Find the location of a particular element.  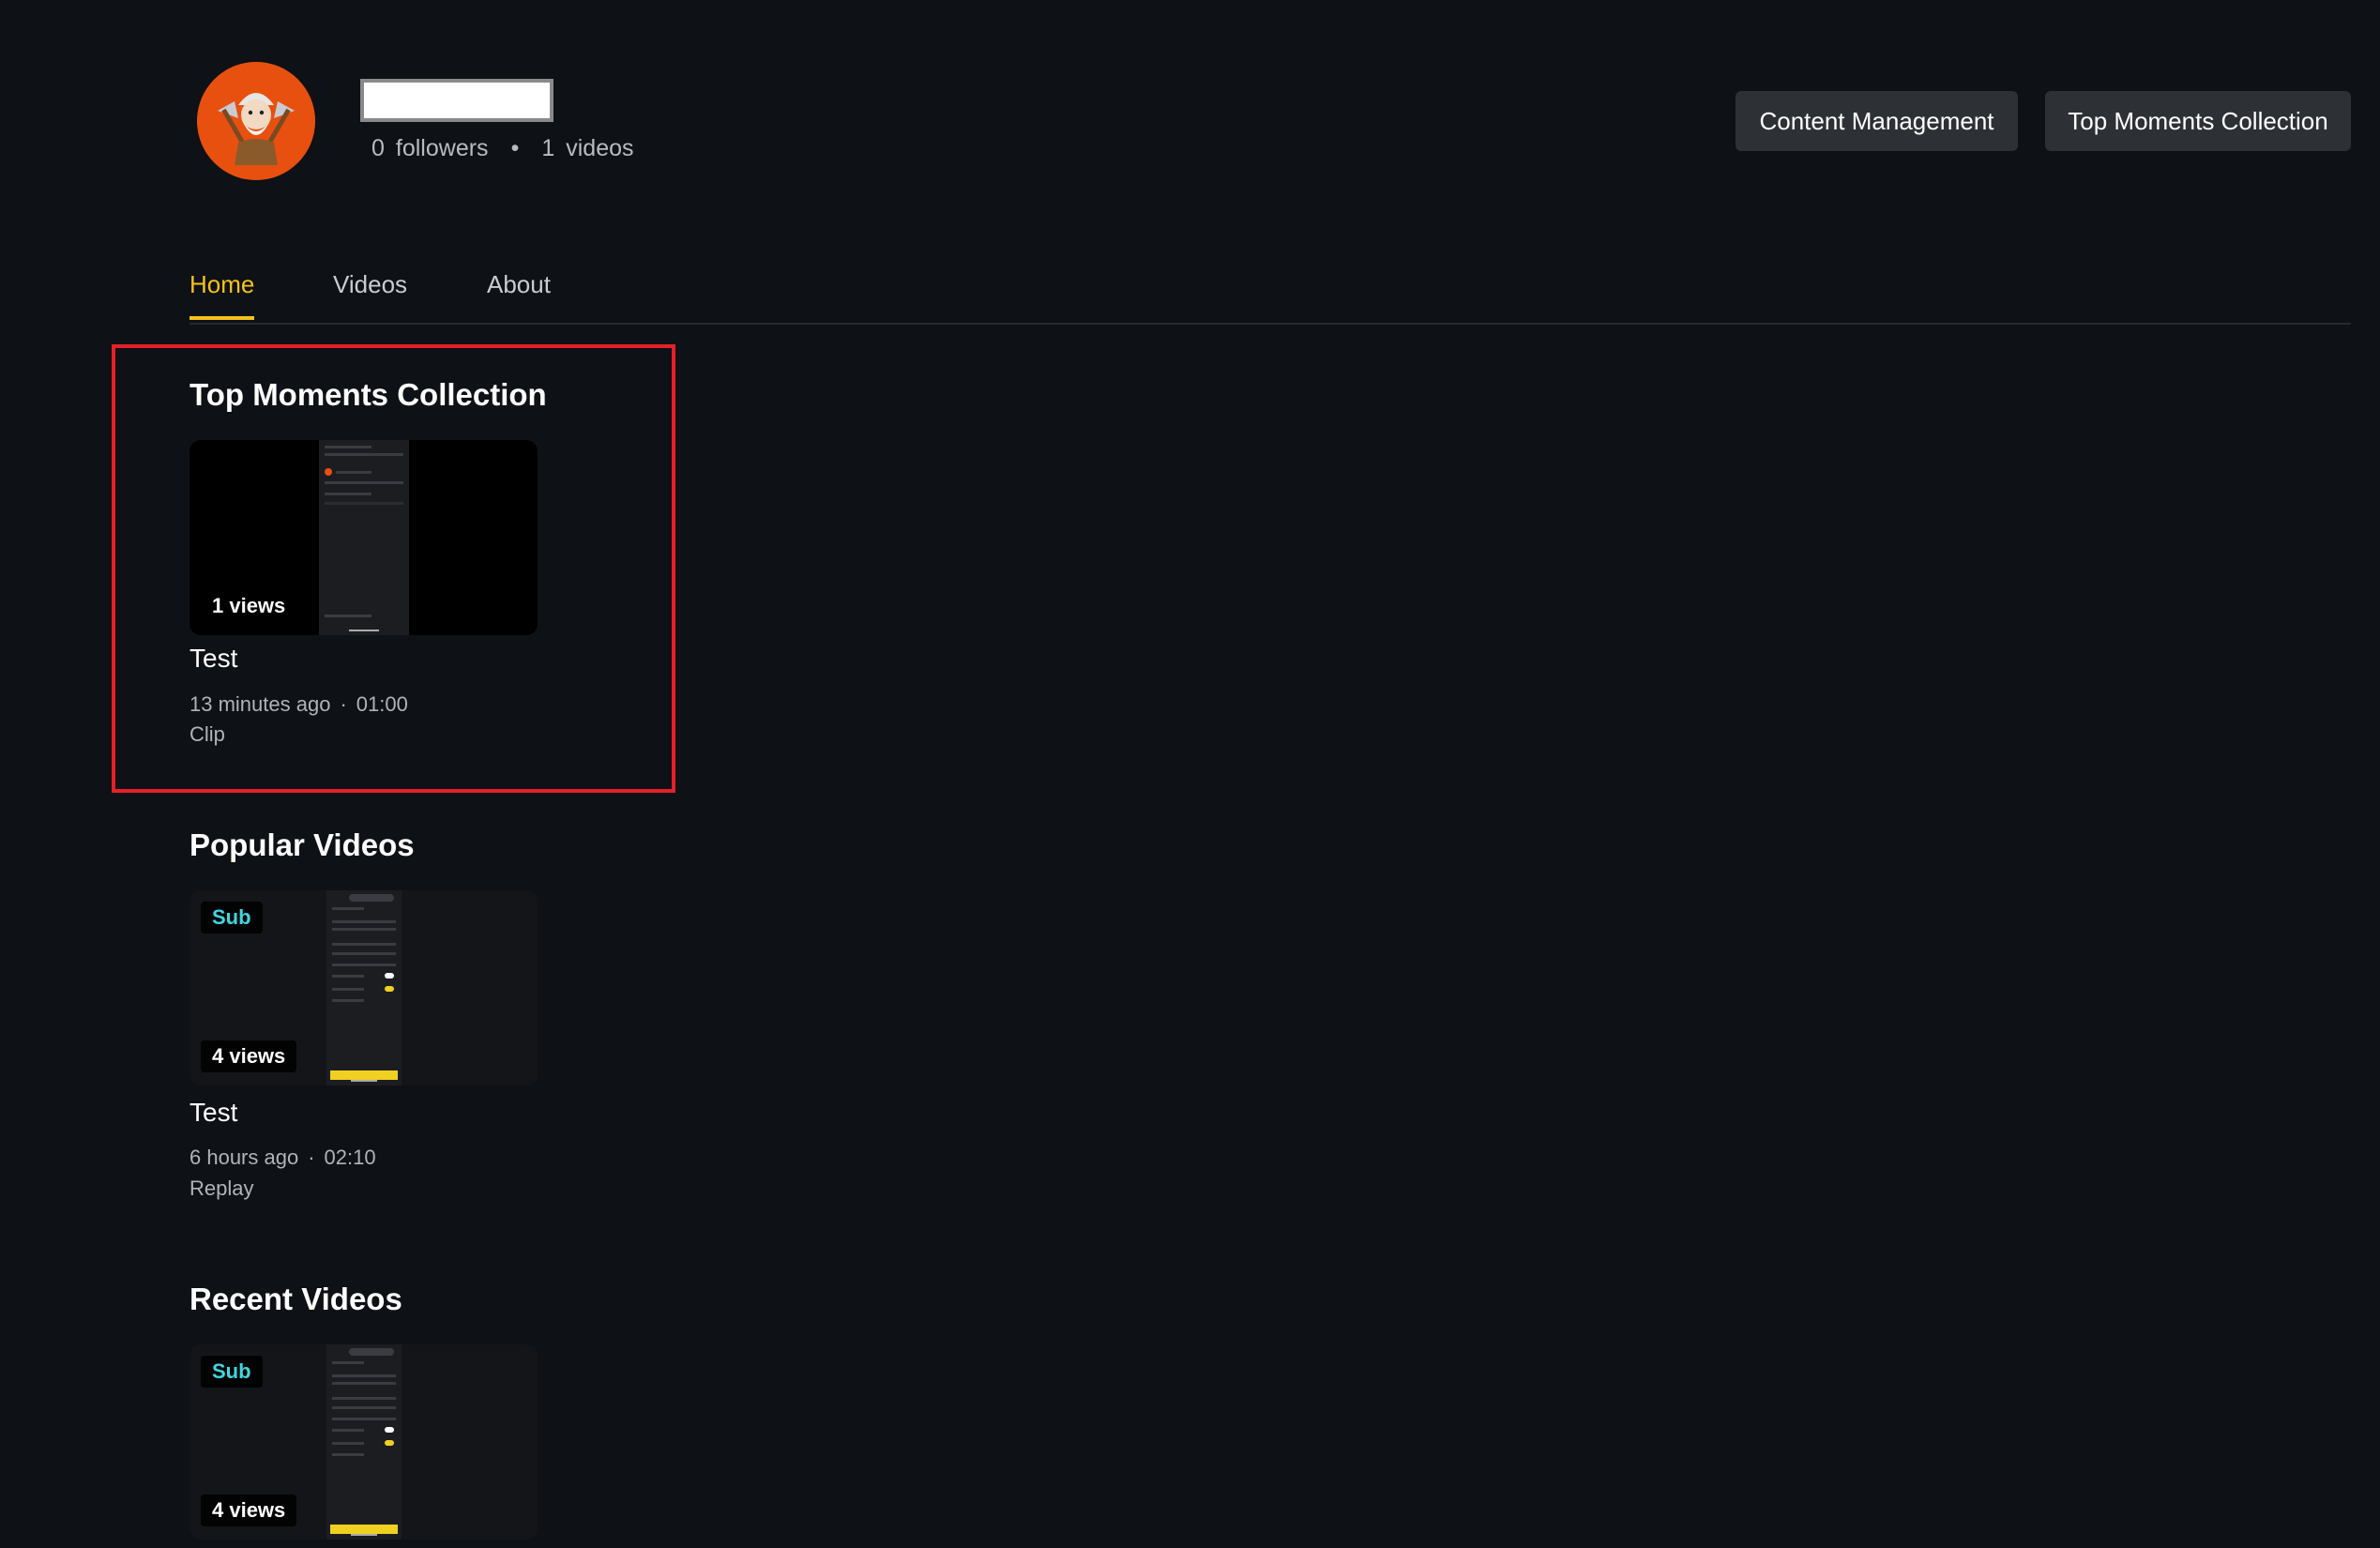

videos-count: 1 is located at coordinates (548, 148).